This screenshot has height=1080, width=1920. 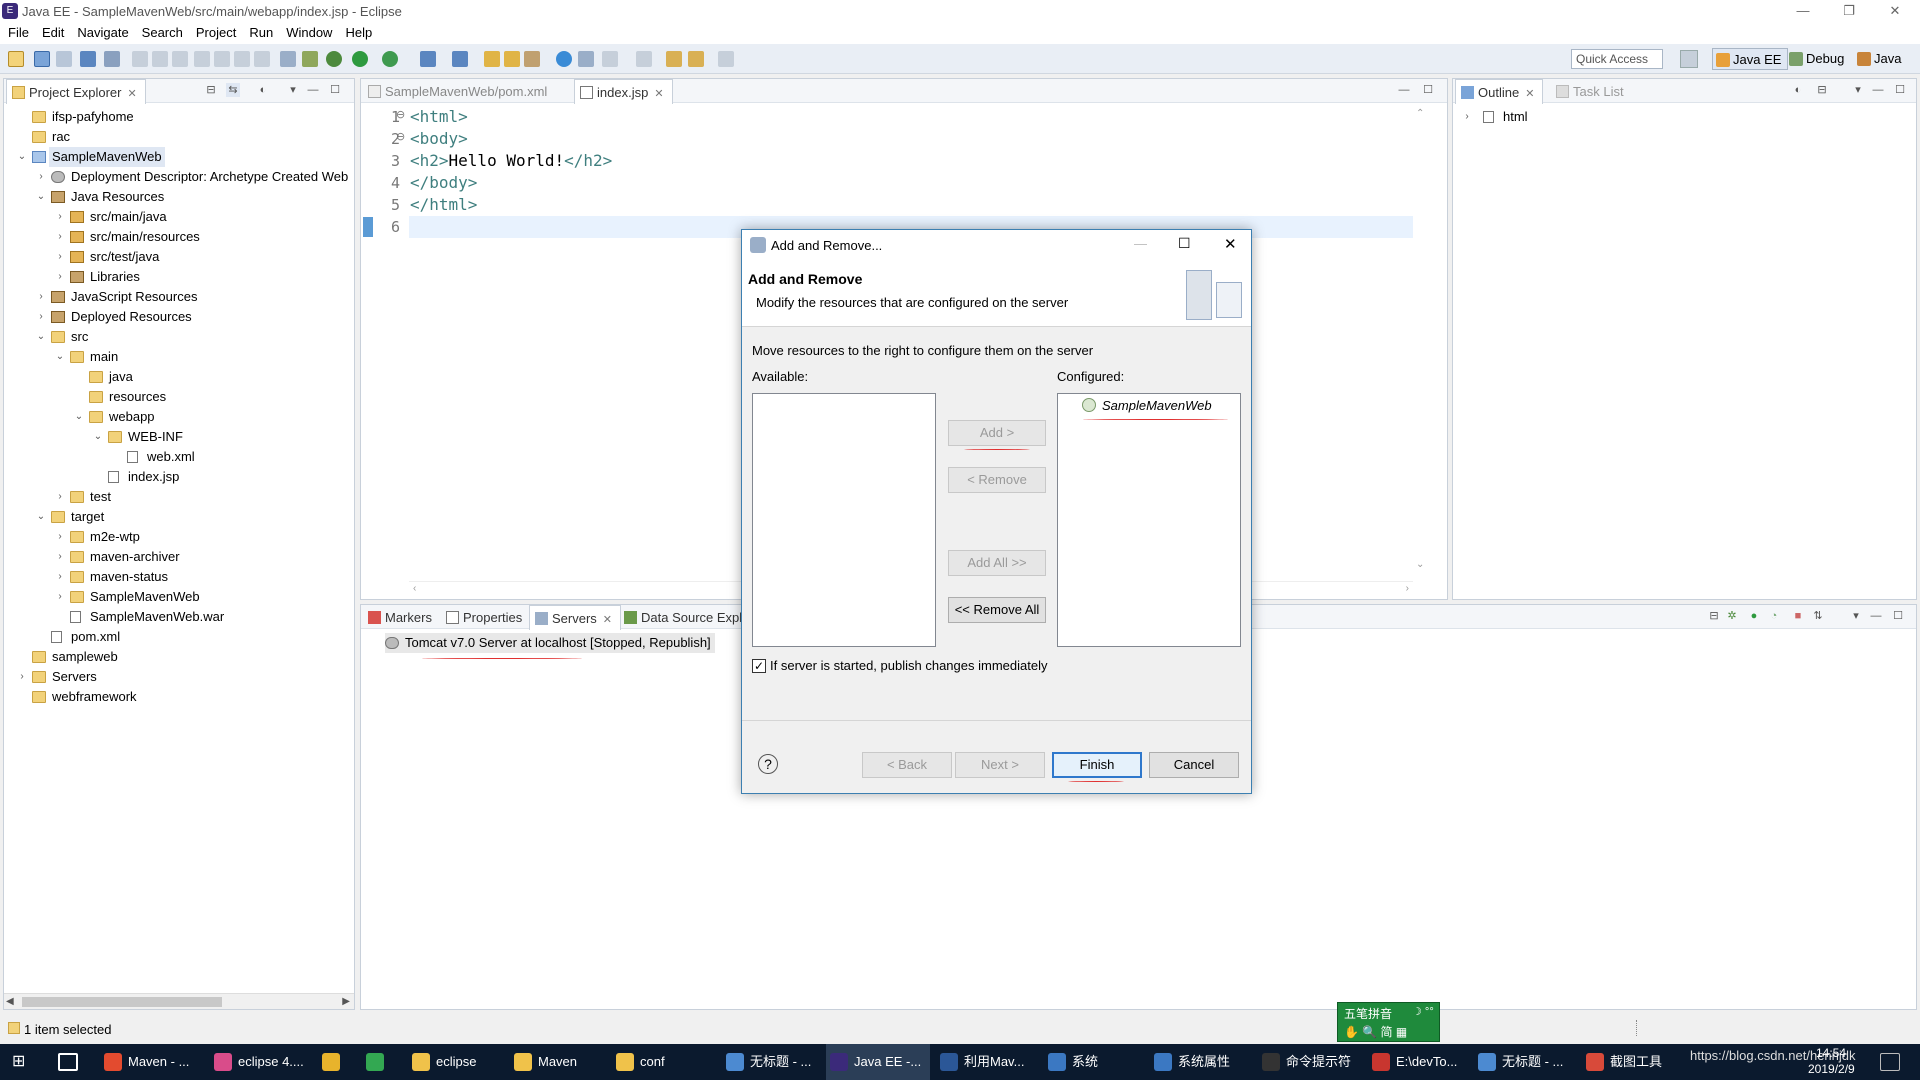 I want to click on publish-checkbox: ✓, so click(x=759, y=666).